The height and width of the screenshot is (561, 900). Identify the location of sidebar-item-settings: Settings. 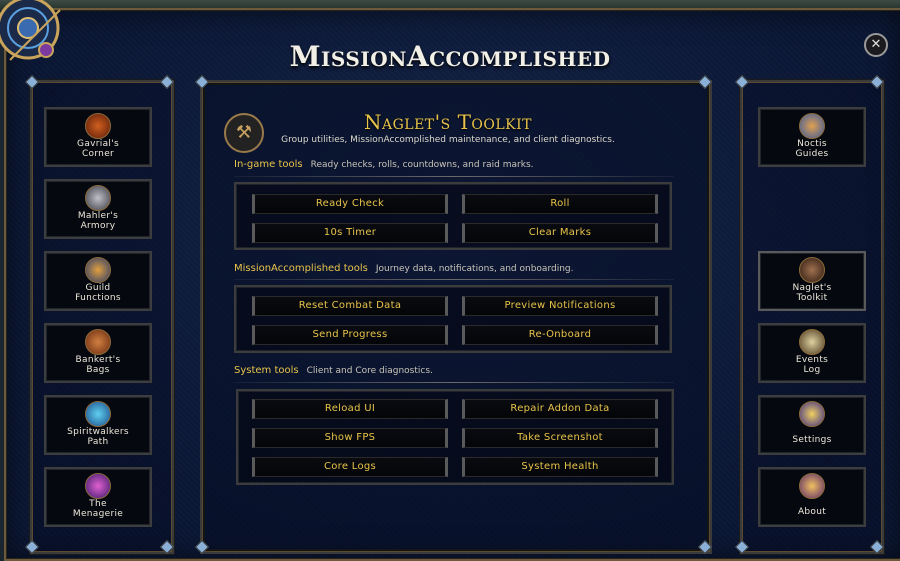
(812, 425).